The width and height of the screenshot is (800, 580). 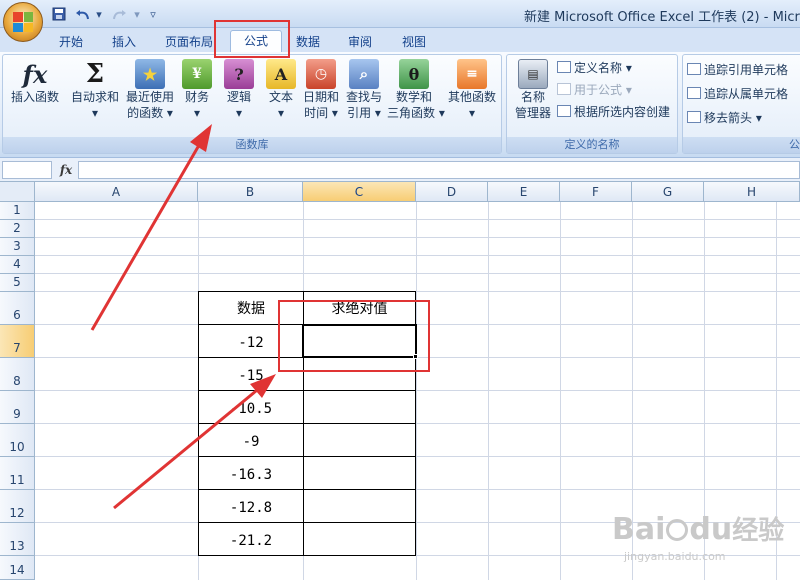 What do you see at coordinates (698, 537) in the screenshot?
I see `baidu-jingyan-watermark: Bai du经验 jingyan.baidu.com` at bounding box center [698, 537].